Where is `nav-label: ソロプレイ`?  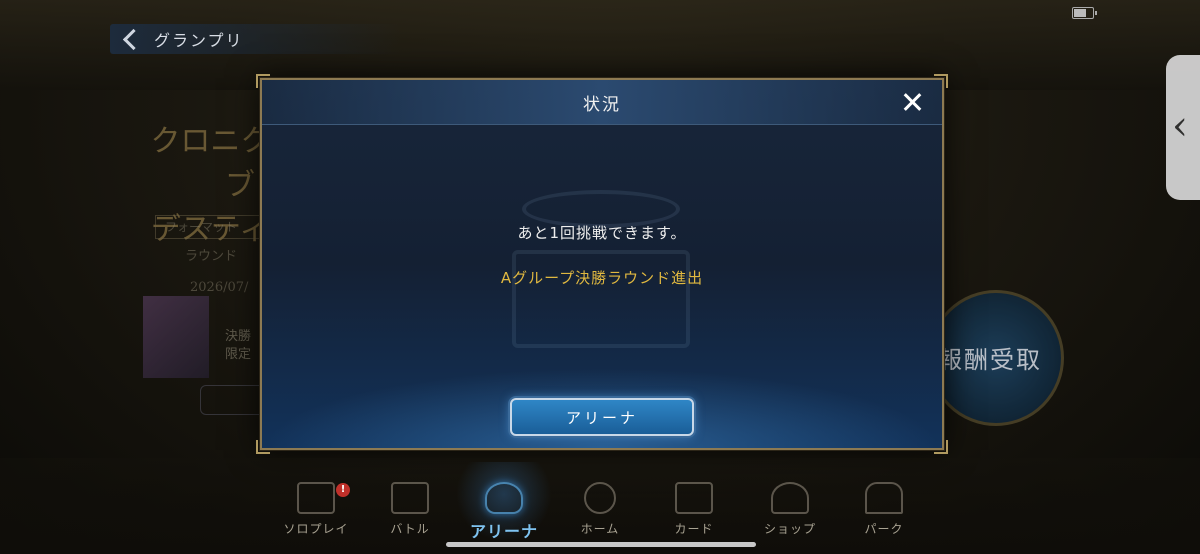 nav-label: ソロプレイ is located at coordinates (316, 529).